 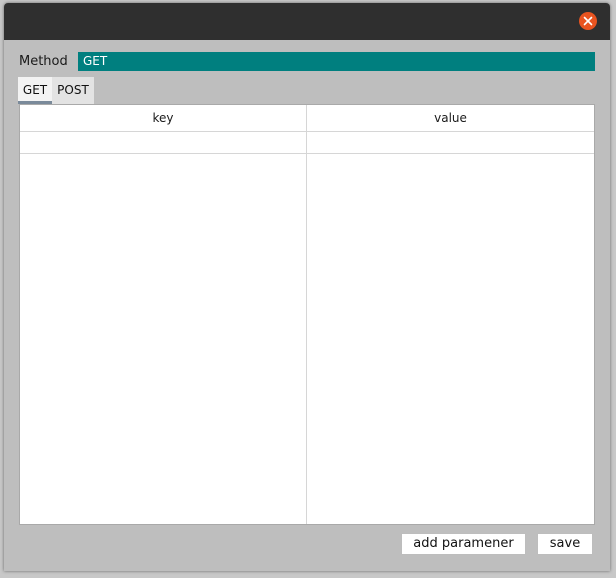 What do you see at coordinates (450, 142) in the screenshot?
I see `value-cell` at bounding box center [450, 142].